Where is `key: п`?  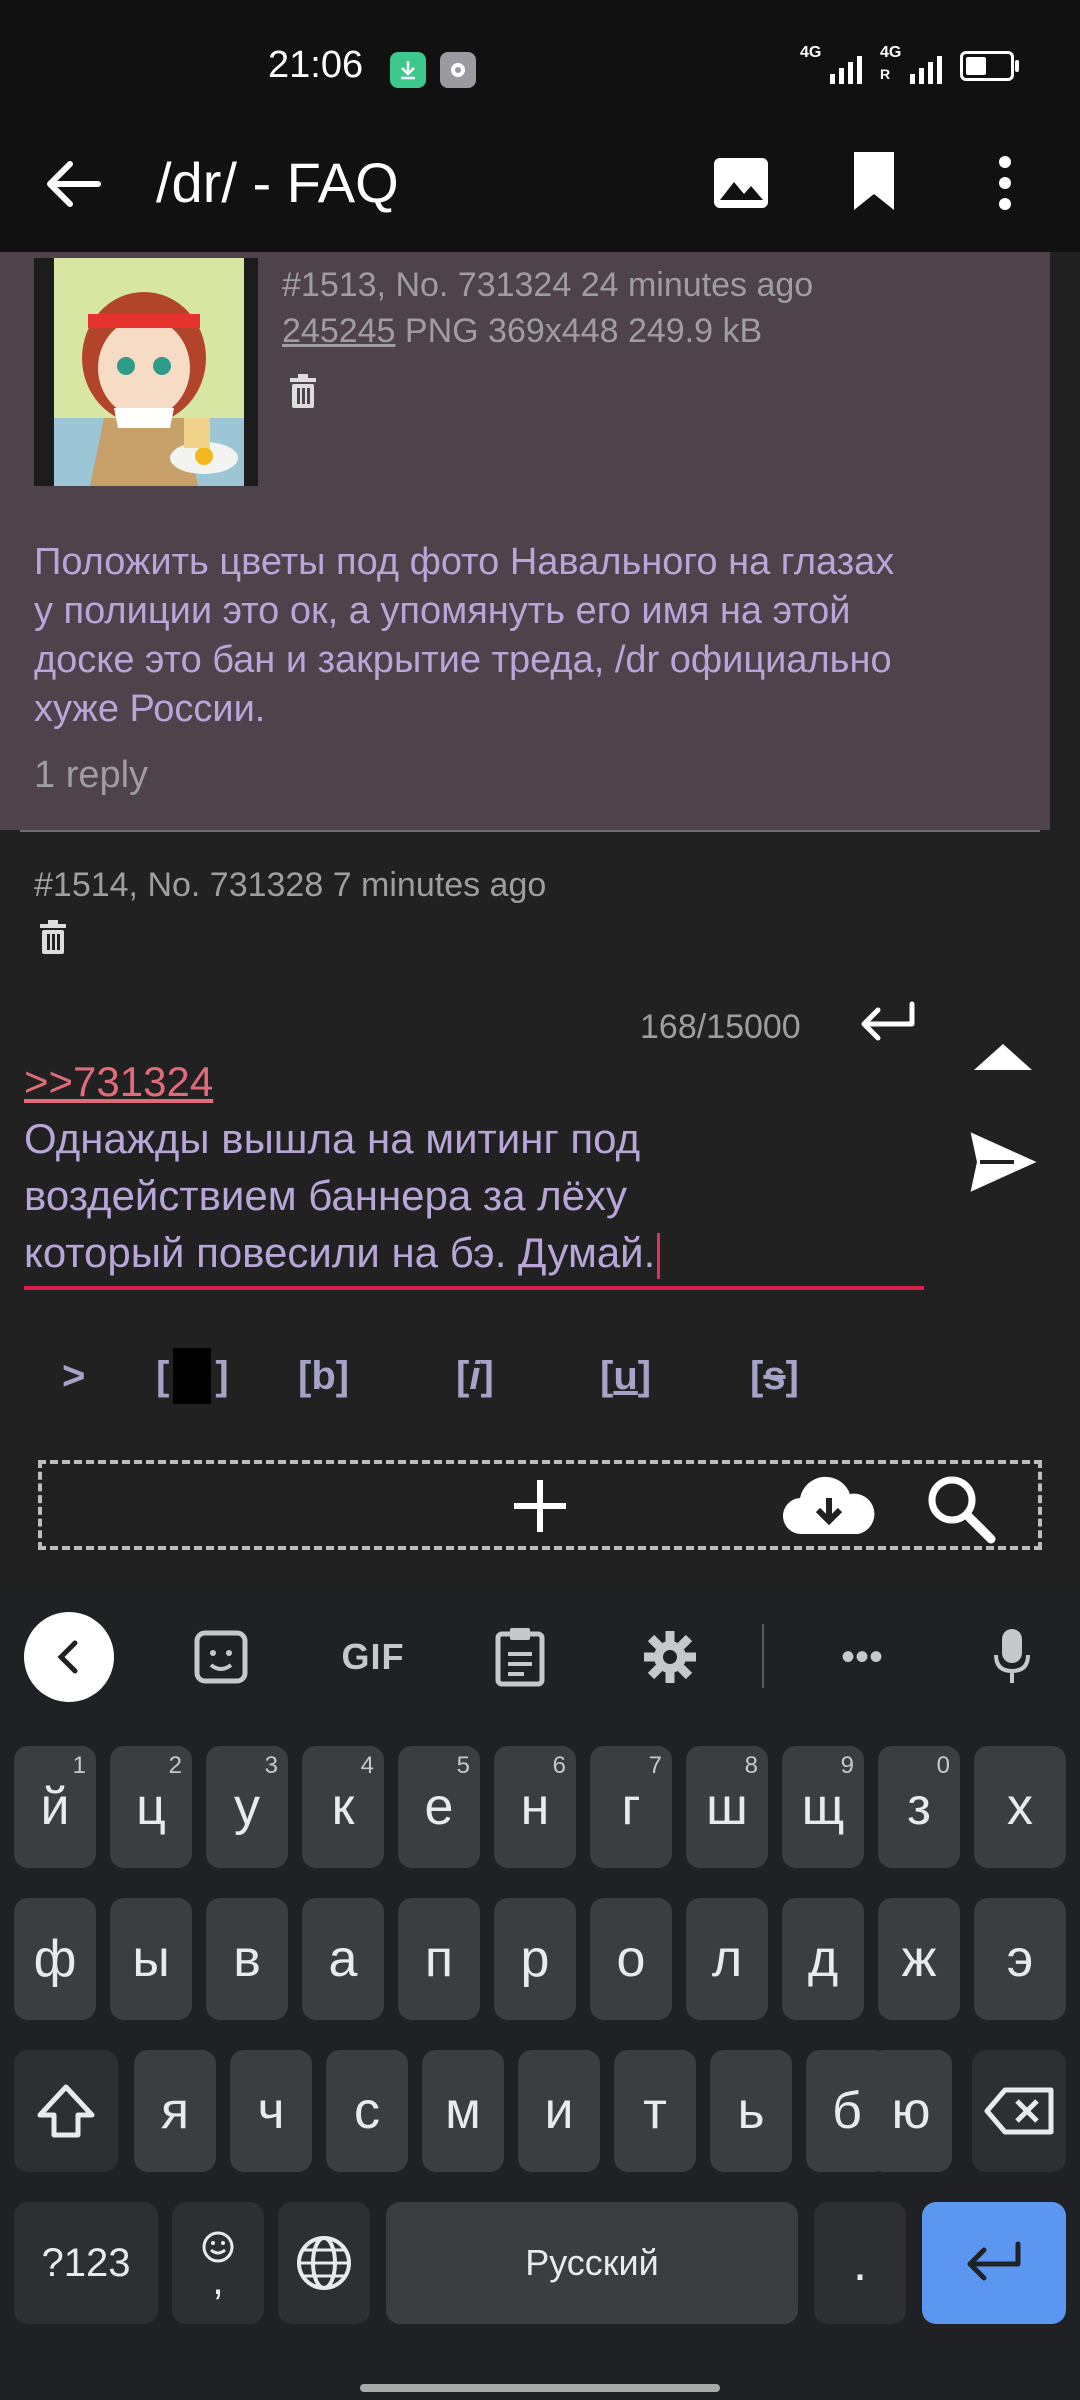 key: п is located at coordinates (439, 1959).